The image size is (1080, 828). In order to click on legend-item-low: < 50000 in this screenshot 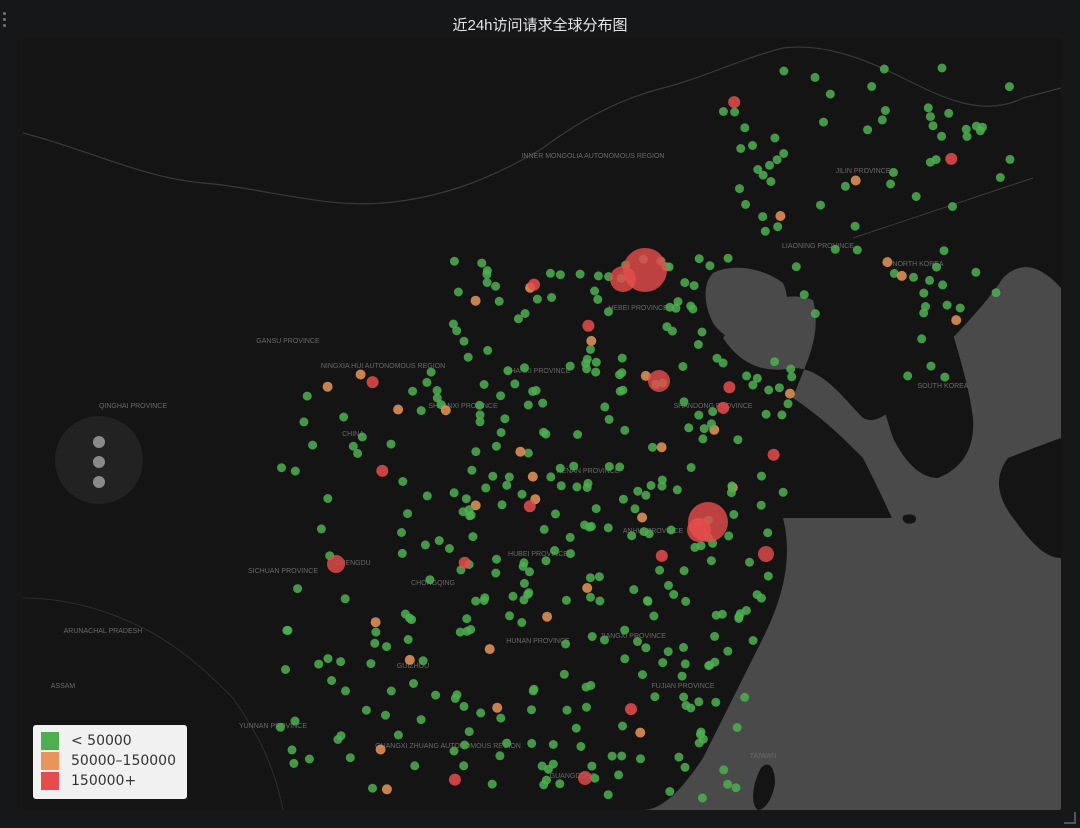, I will do `click(114, 741)`.